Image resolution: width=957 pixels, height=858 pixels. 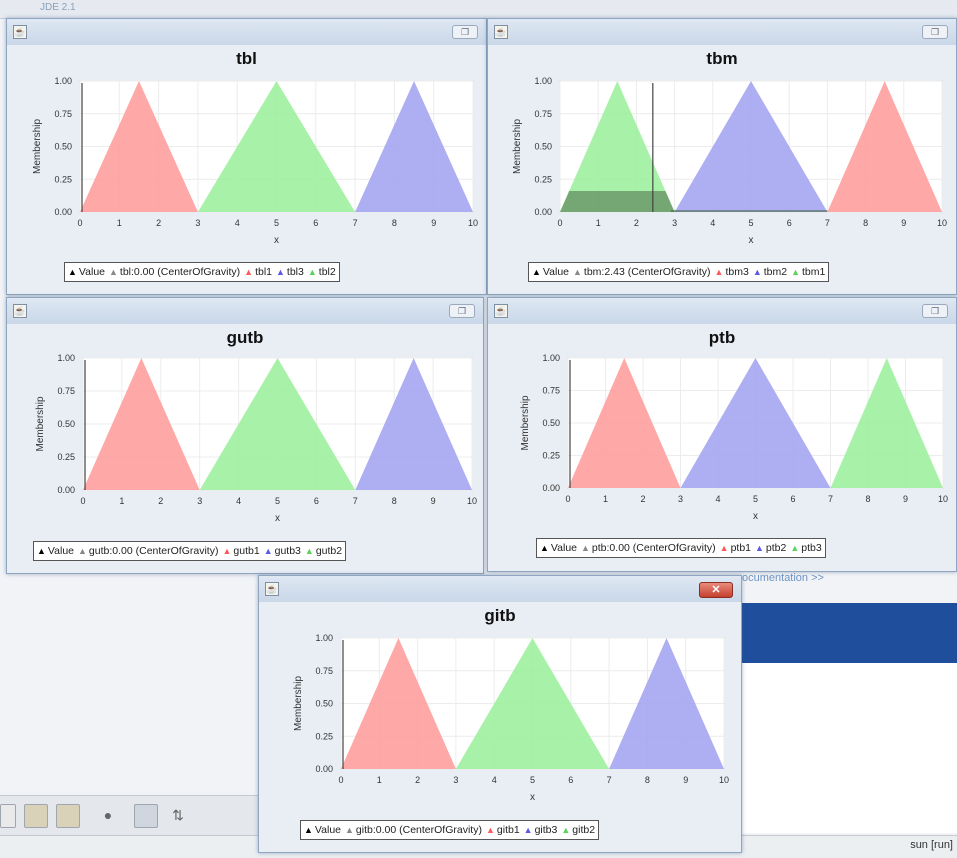 I want to click on legend-defuzzified-value: tbl:0.00 (CenterOfGravity), so click(x=180, y=272).